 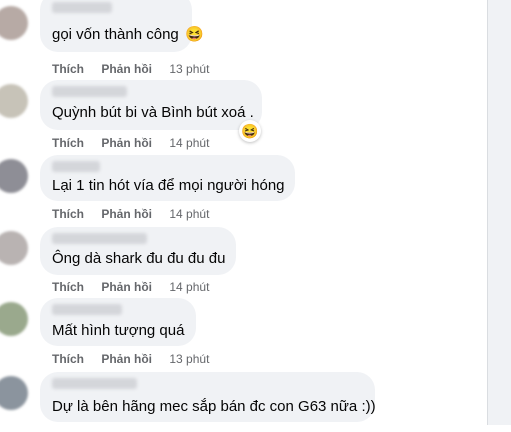 I want to click on comment-text: gọi vốn thành công, so click(x=115, y=34).